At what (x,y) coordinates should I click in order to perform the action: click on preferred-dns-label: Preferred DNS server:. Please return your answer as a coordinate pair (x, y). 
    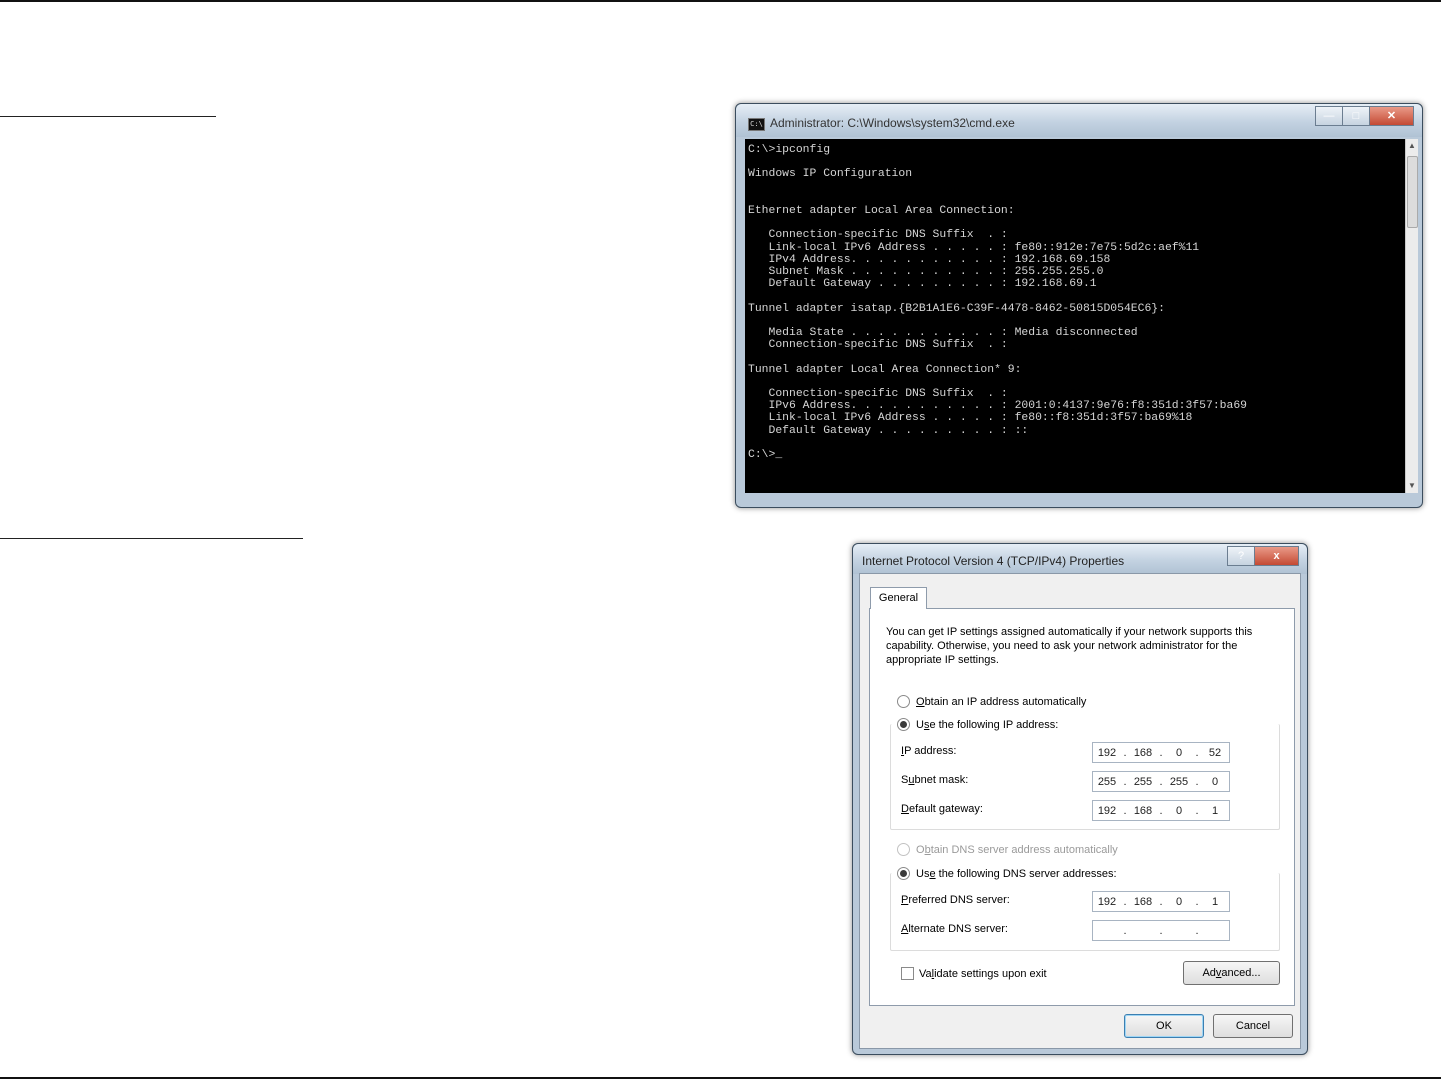
    Looking at the image, I should click on (955, 900).